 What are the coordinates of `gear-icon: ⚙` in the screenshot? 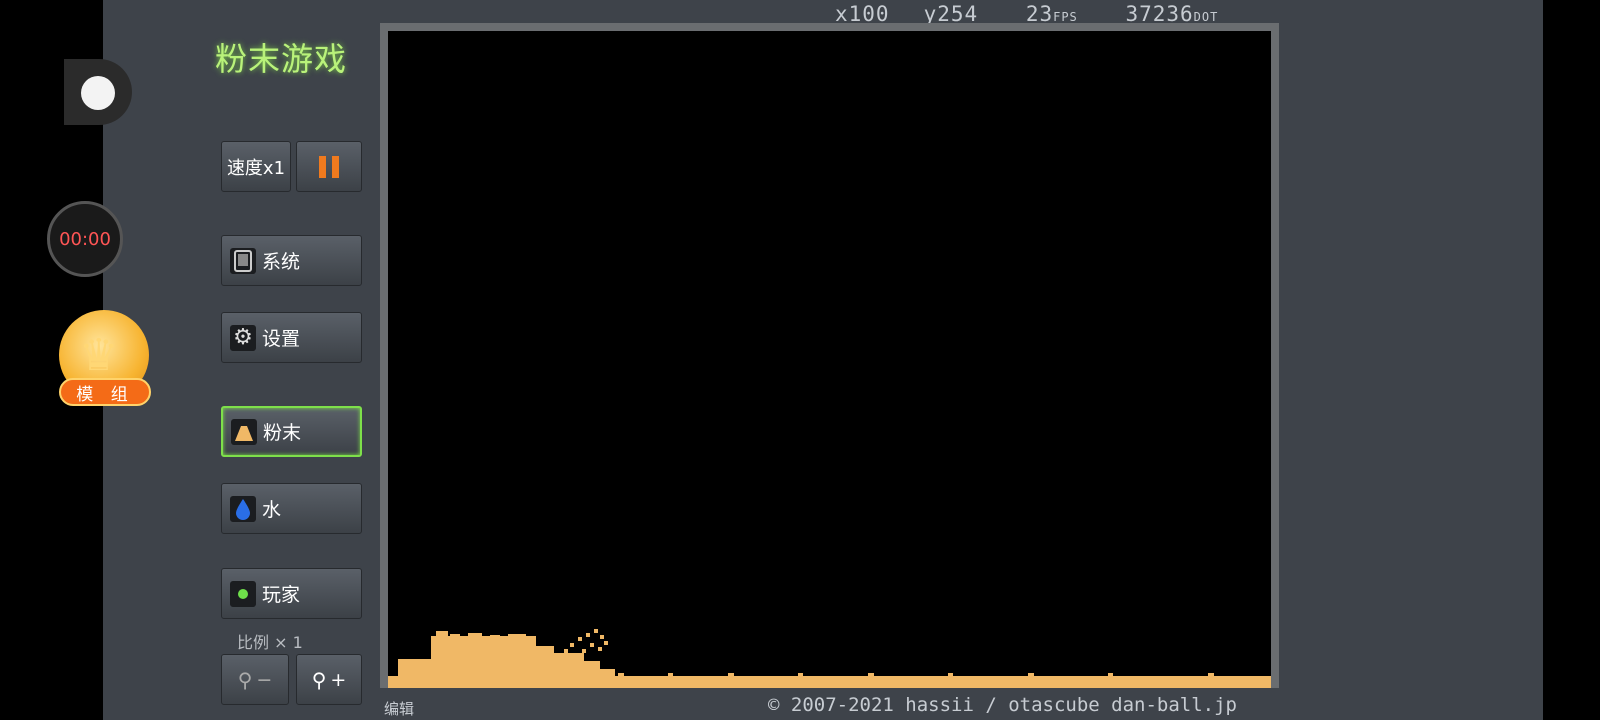 It's located at (243, 337).